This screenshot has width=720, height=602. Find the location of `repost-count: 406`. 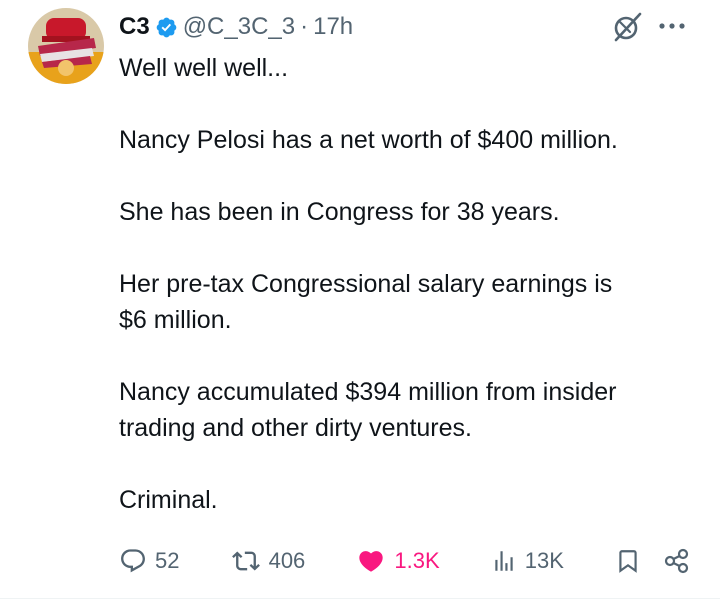

repost-count: 406 is located at coordinates (287, 560).